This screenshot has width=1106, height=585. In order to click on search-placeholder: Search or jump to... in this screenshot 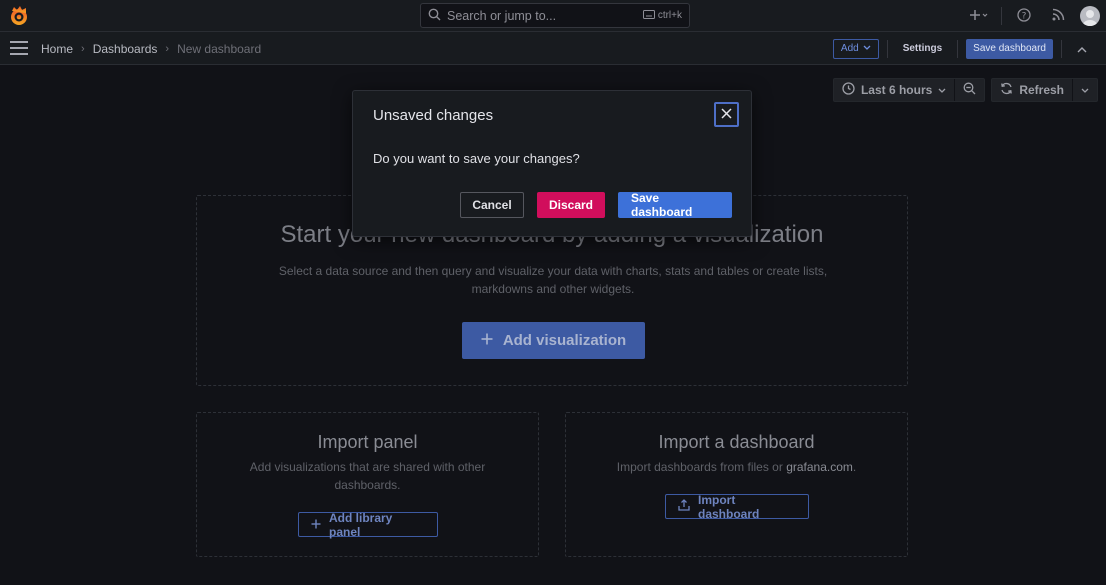, I will do `click(502, 15)`.